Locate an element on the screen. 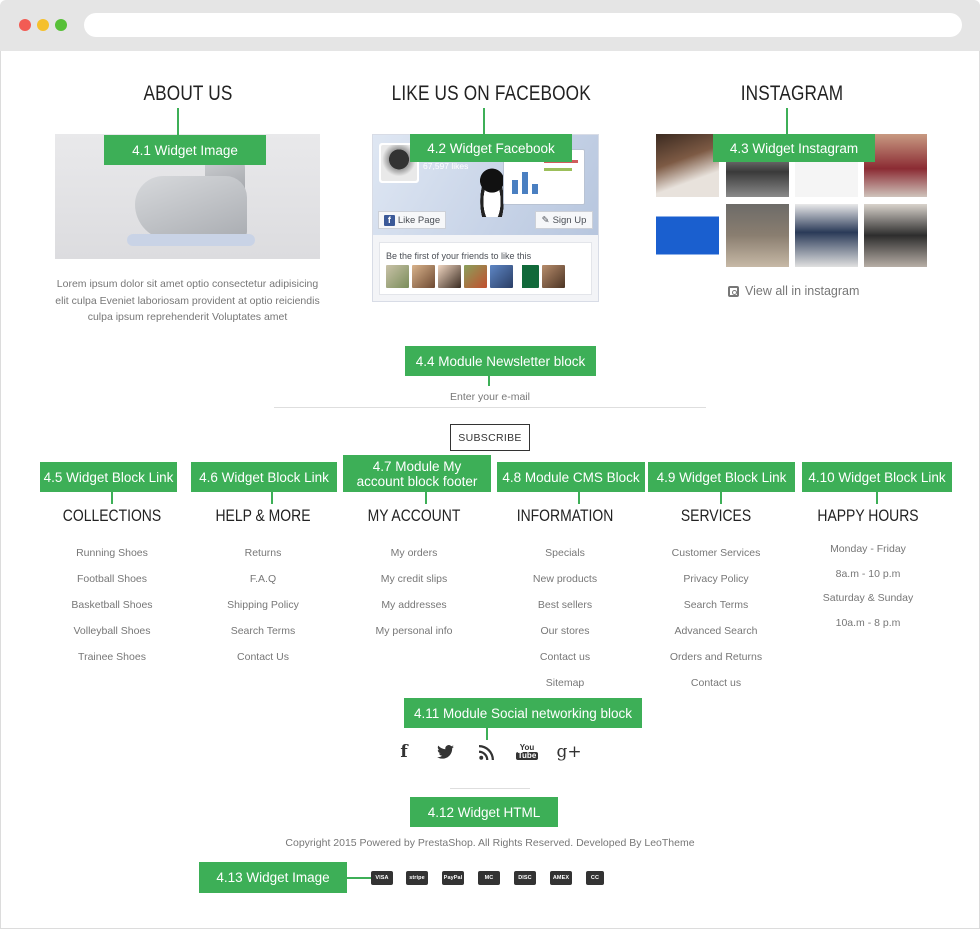 Image resolution: width=980 pixels, height=929 pixels. footer-link: My orders is located at coordinates (414, 553).